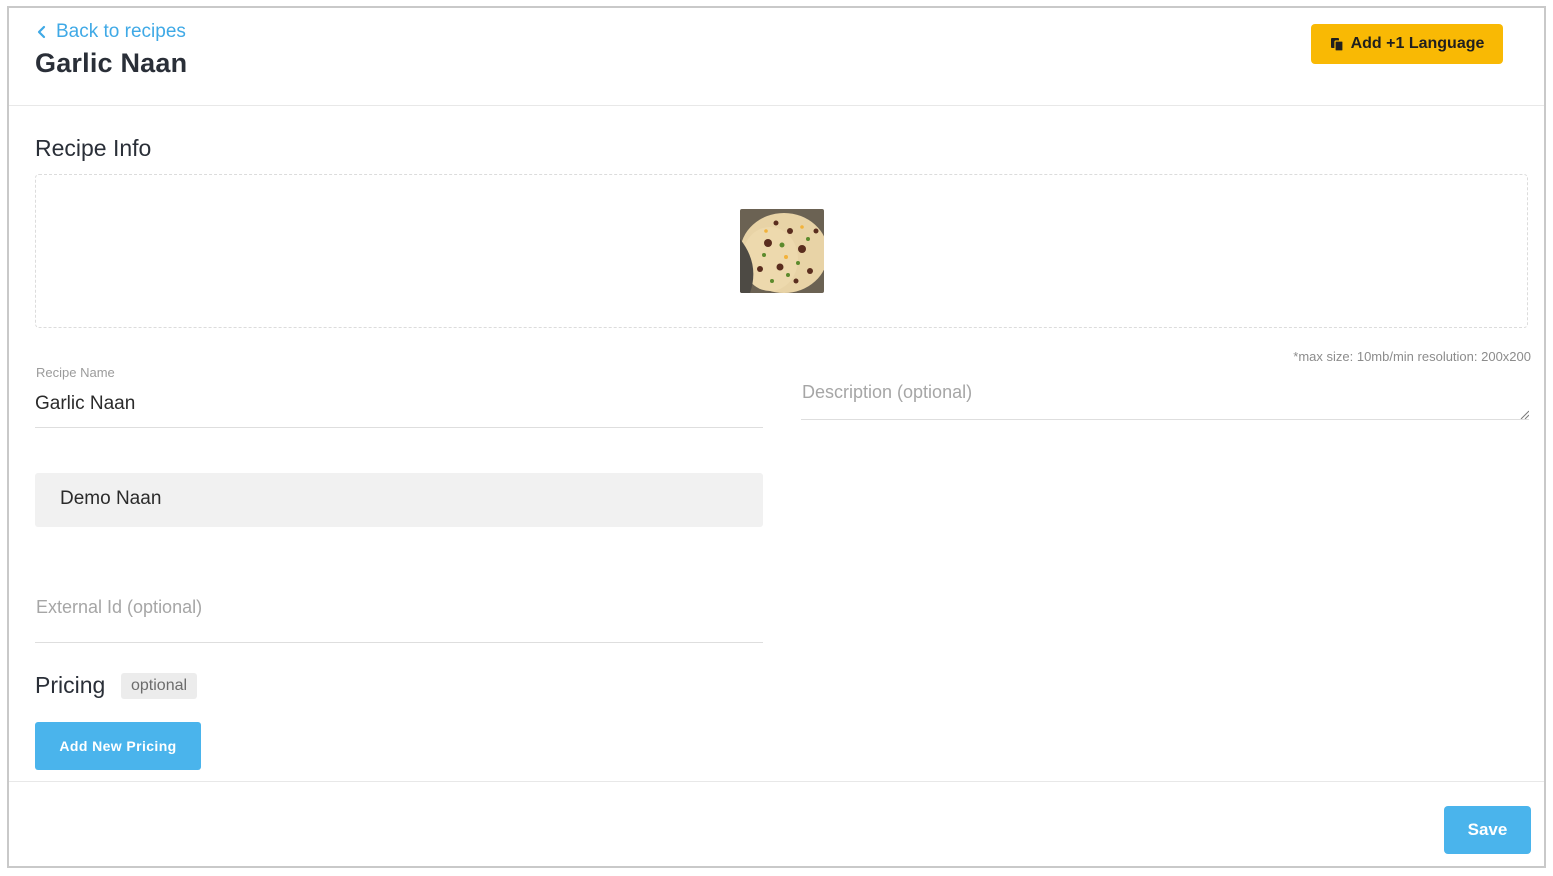  Describe the element at coordinates (41, 32) in the screenshot. I see `chevron-left-icon` at that location.